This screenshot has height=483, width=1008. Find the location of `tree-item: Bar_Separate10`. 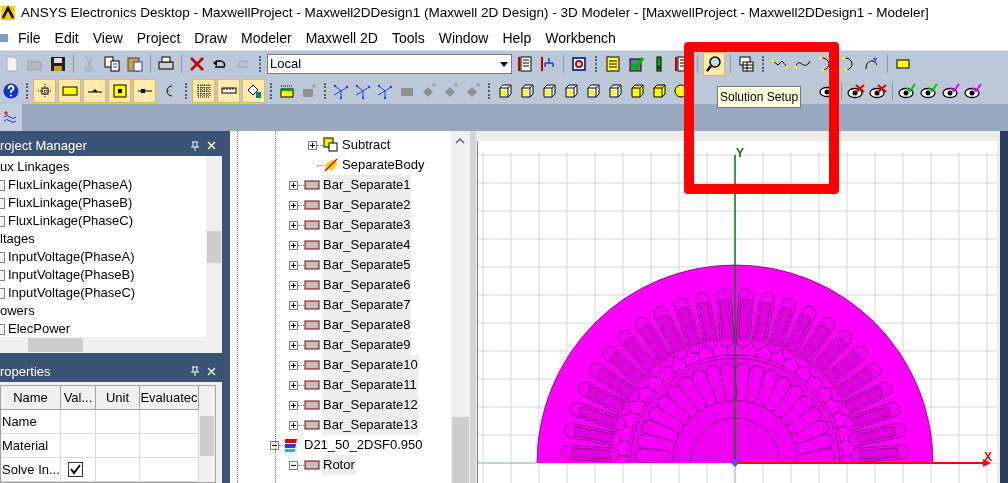

tree-item: Bar_Separate10 is located at coordinates (370, 365).